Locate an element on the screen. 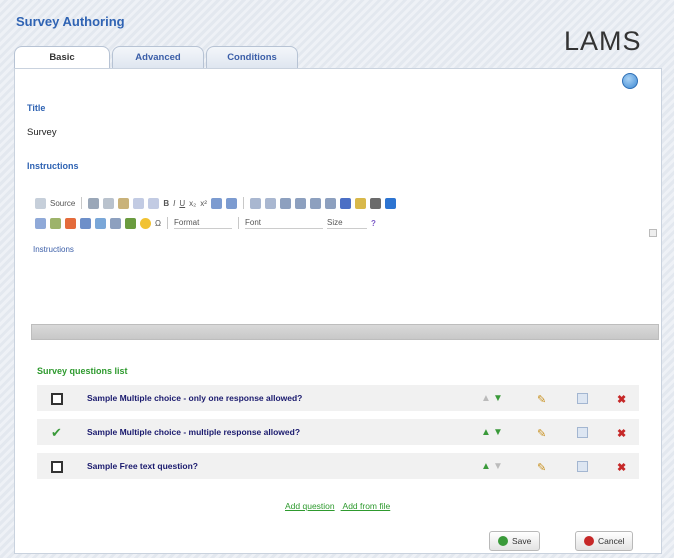  undo-icon is located at coordinates (139, 203).